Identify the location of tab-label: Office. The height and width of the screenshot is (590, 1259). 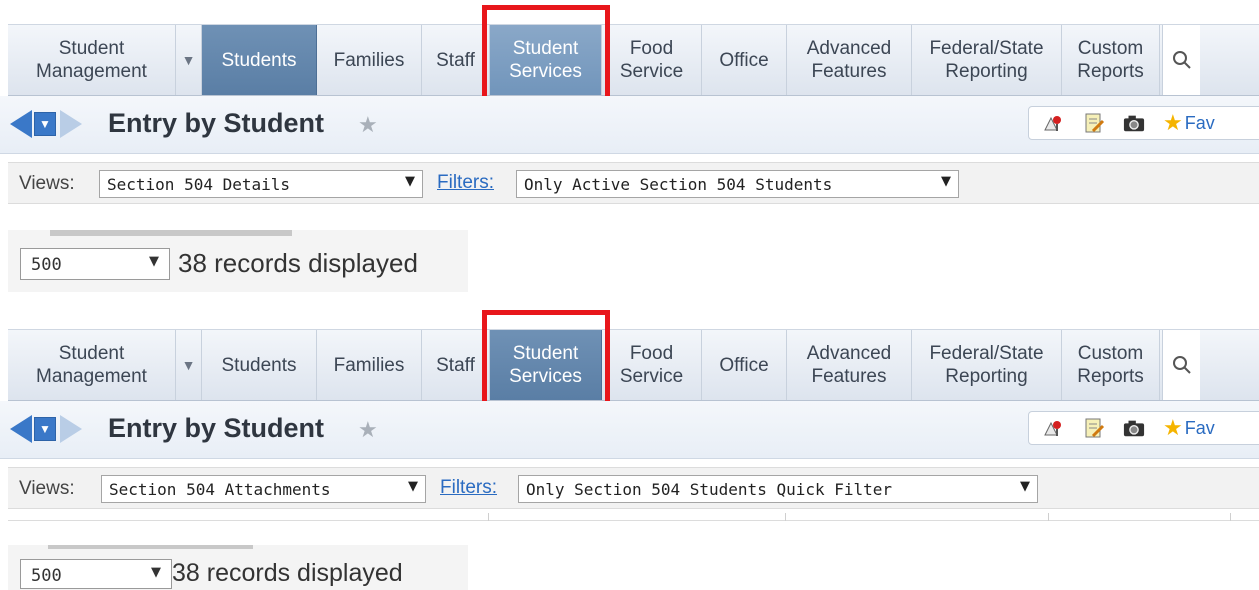
(744, 60).